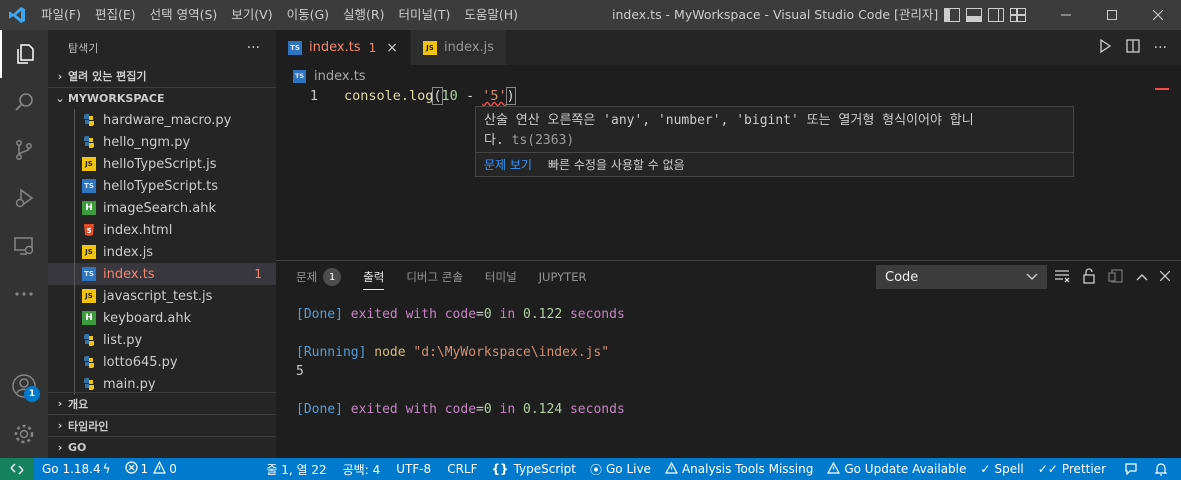  Describe the element at coordinates (508, 164) in the screenshot. I see `view-problem-link: 문제 보기` at that location.